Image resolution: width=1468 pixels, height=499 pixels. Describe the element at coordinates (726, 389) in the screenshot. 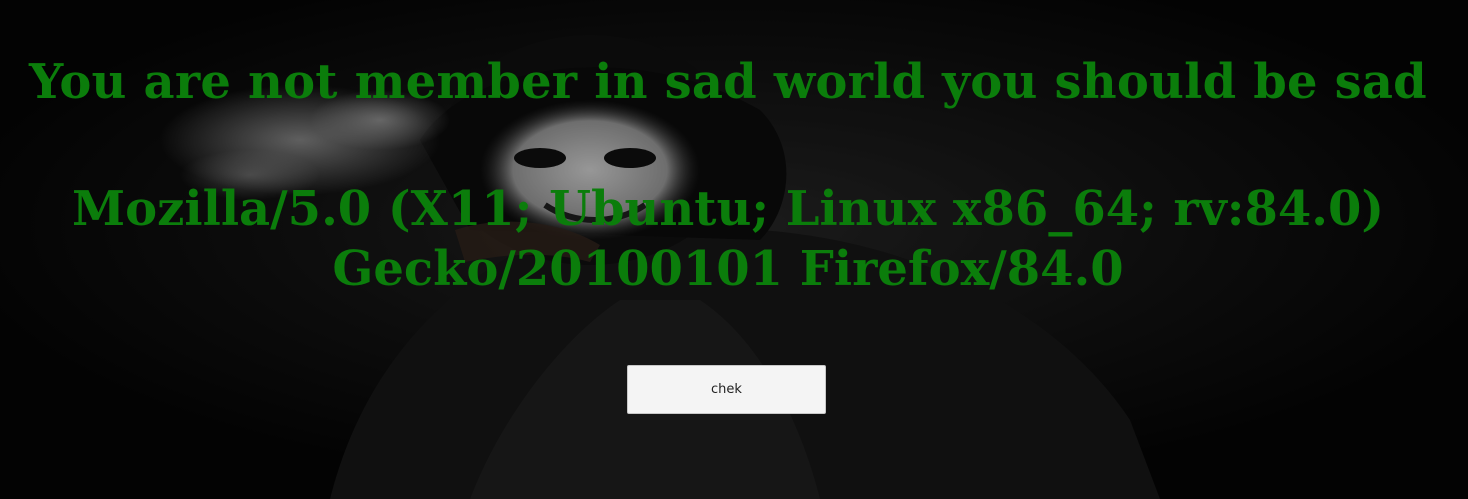

I see `chek-button: chek` at that location.